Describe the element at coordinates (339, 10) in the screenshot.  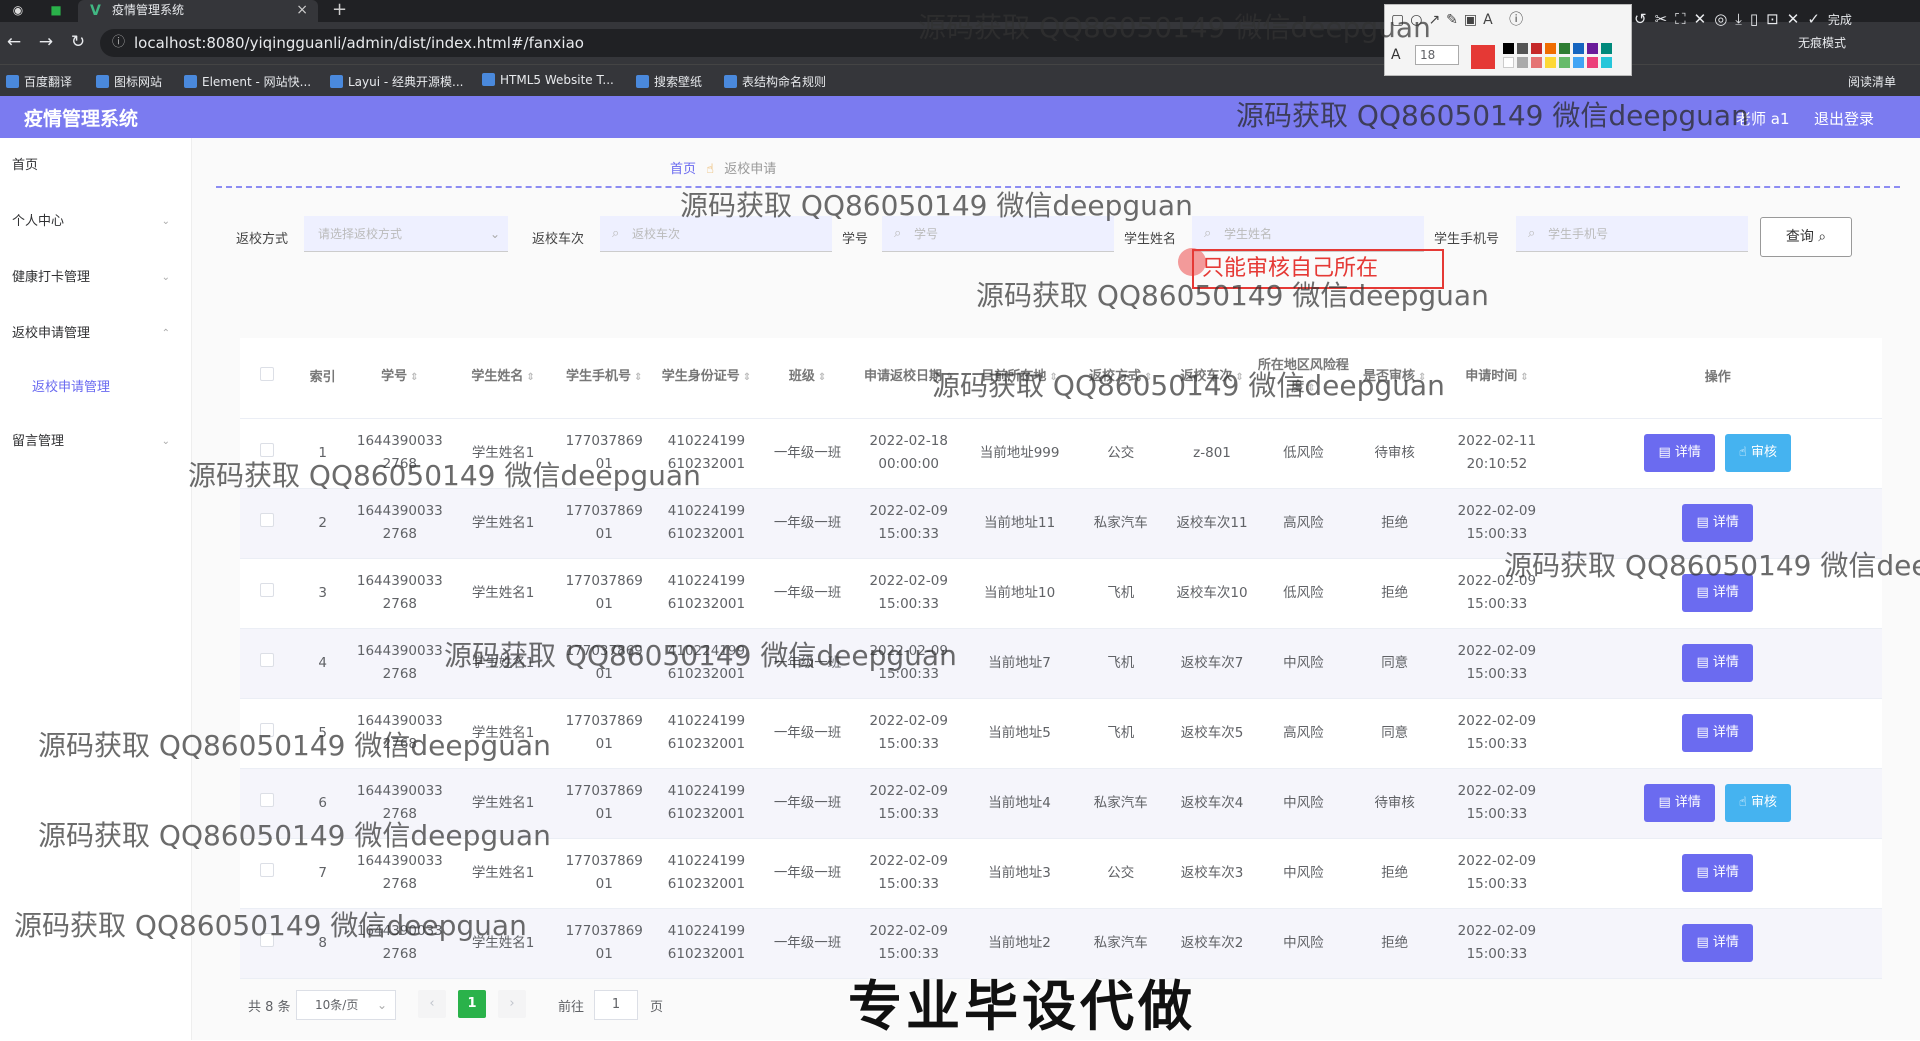
I see `new-tab-icon: +` at that location.